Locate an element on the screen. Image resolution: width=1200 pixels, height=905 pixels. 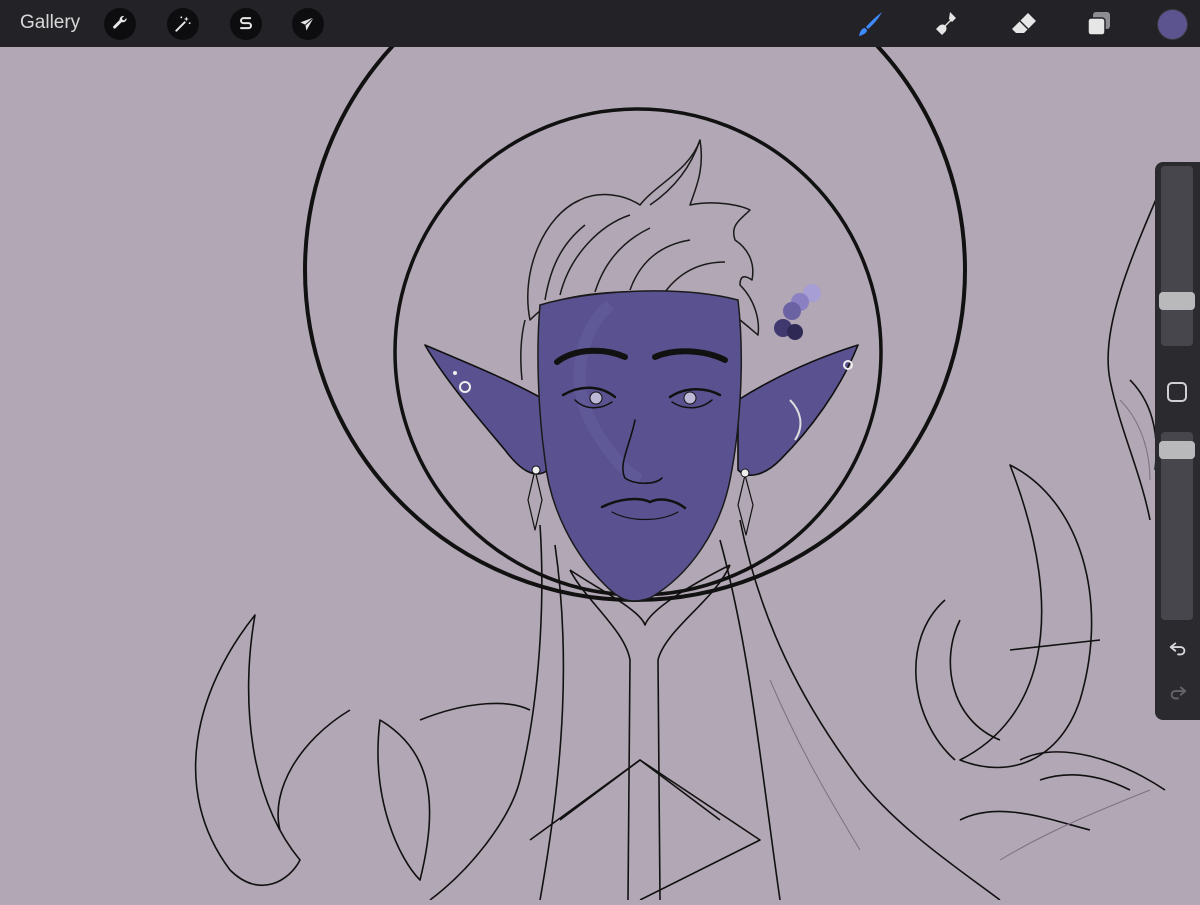
actions-button is located at coordinates (120, 24).